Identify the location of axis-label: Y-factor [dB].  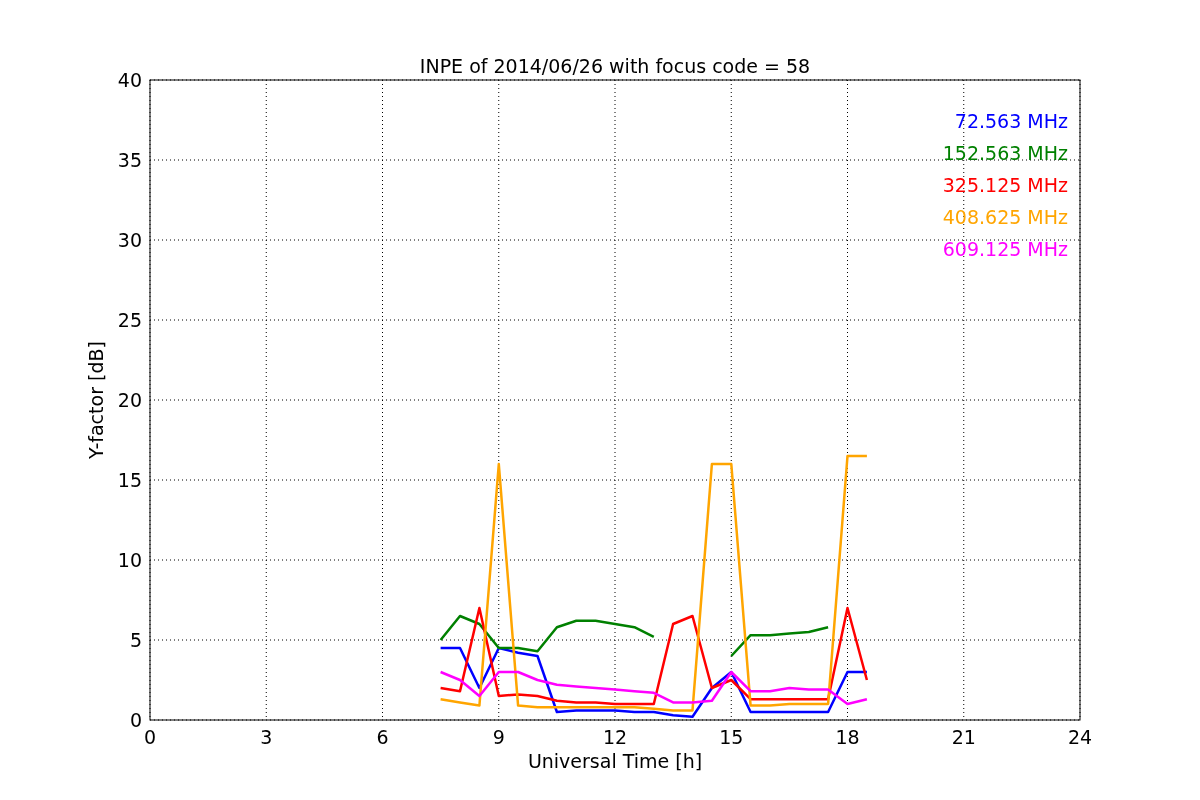
(96, 400).